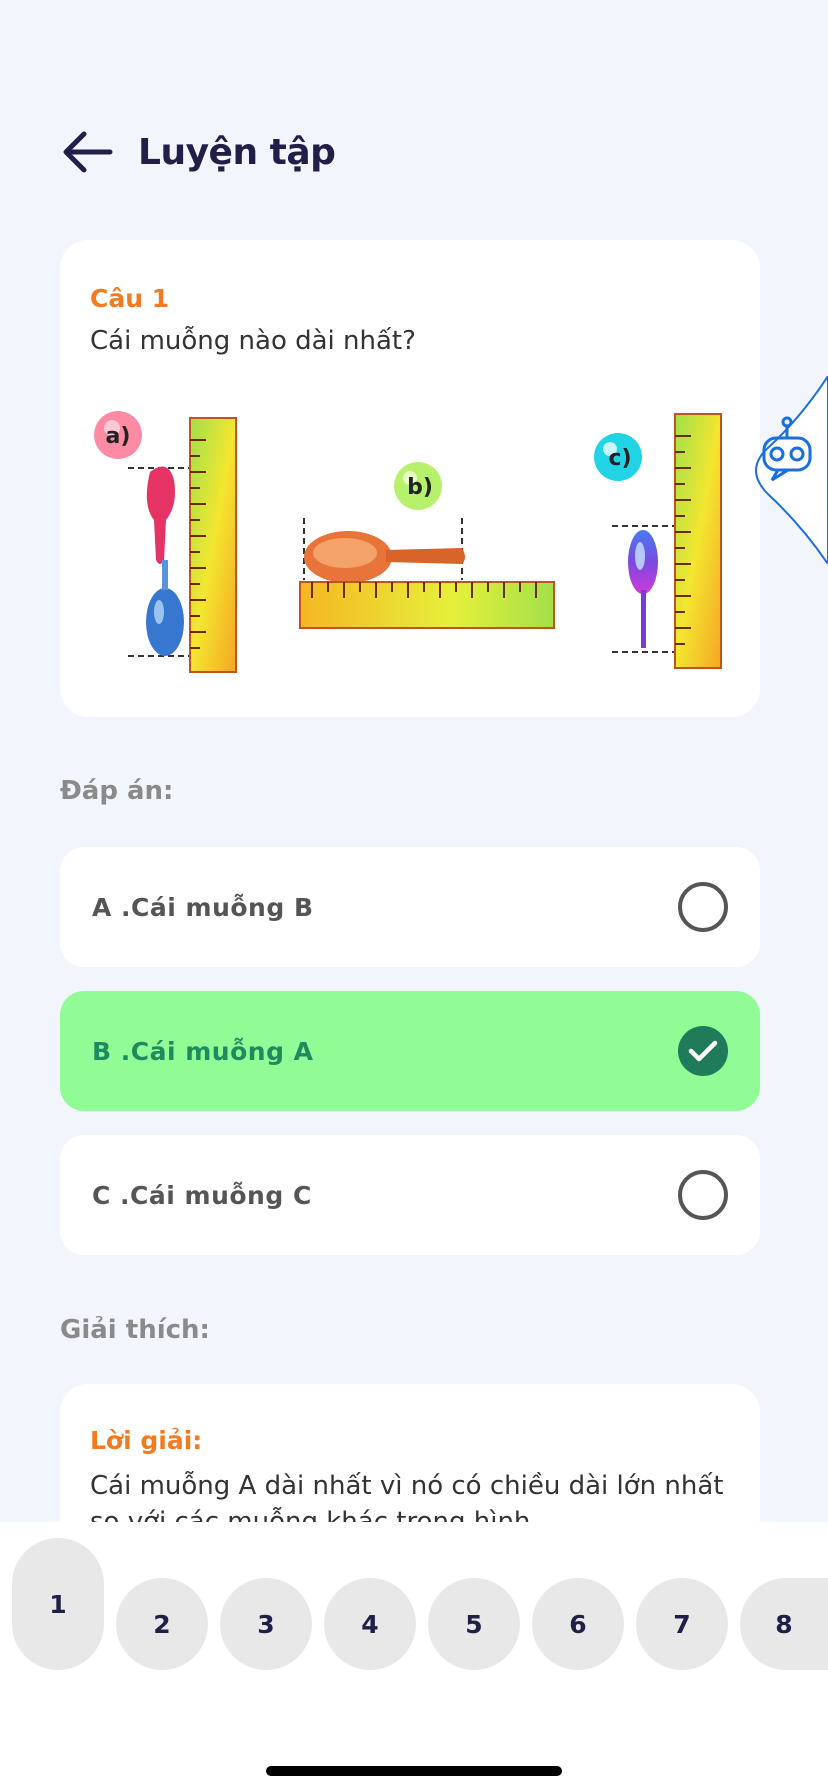 This screenshot has height=1792, width=828. What do you see at coordinates (135, 1330) in the screenshot?
I see `explanation-label: Giải thích:` at bounding box center [135, 1330].